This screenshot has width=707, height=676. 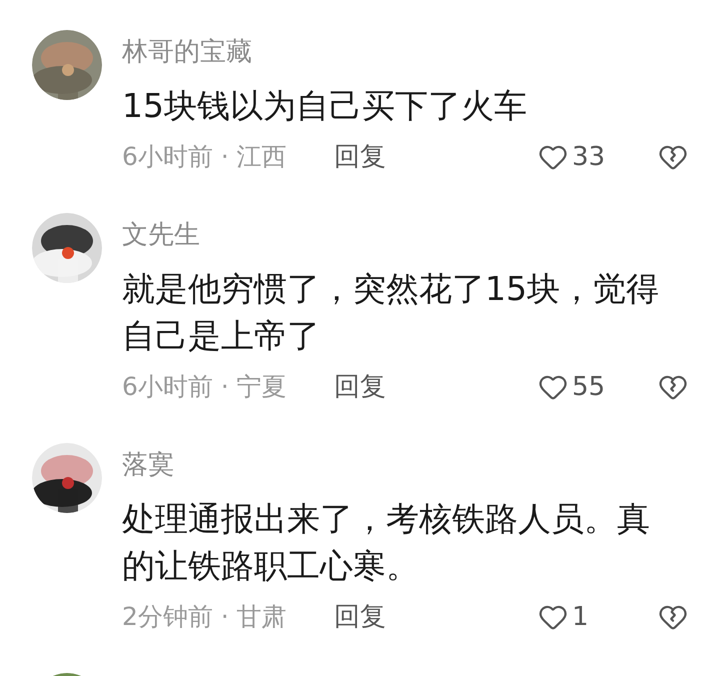 What do you see at coordinates (205, 387) in the screenshot?
I see `comment-meta: 6小时前 · 宁夏` at bounding box center [205, 387].